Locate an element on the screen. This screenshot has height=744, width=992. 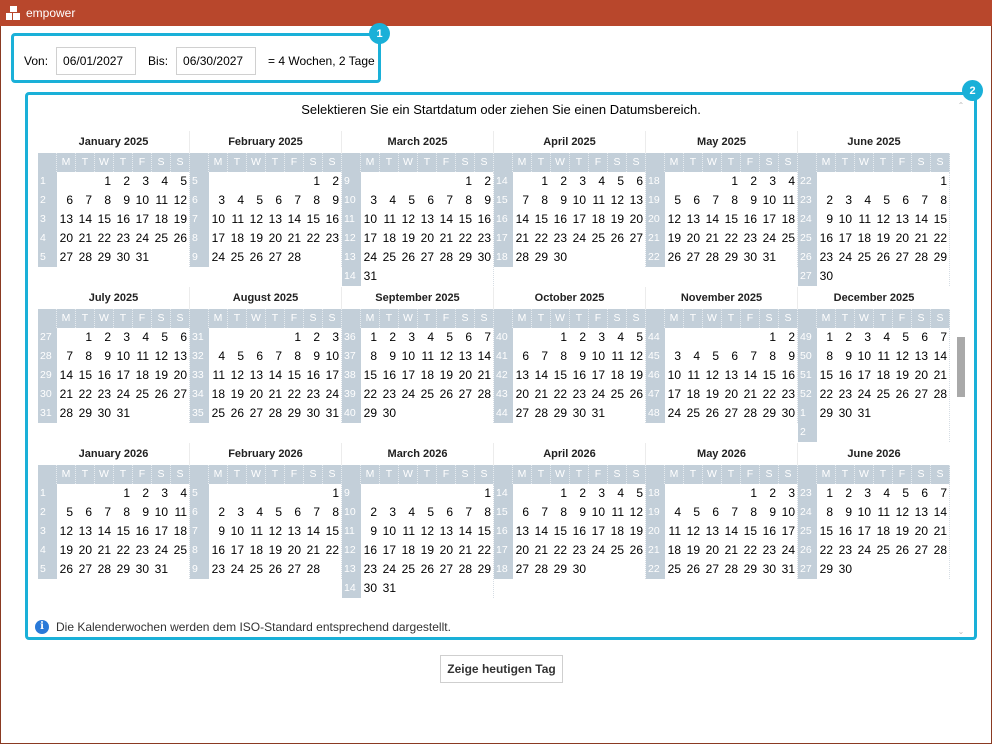
day-cell: 9 is located at coordinates (826, 219).